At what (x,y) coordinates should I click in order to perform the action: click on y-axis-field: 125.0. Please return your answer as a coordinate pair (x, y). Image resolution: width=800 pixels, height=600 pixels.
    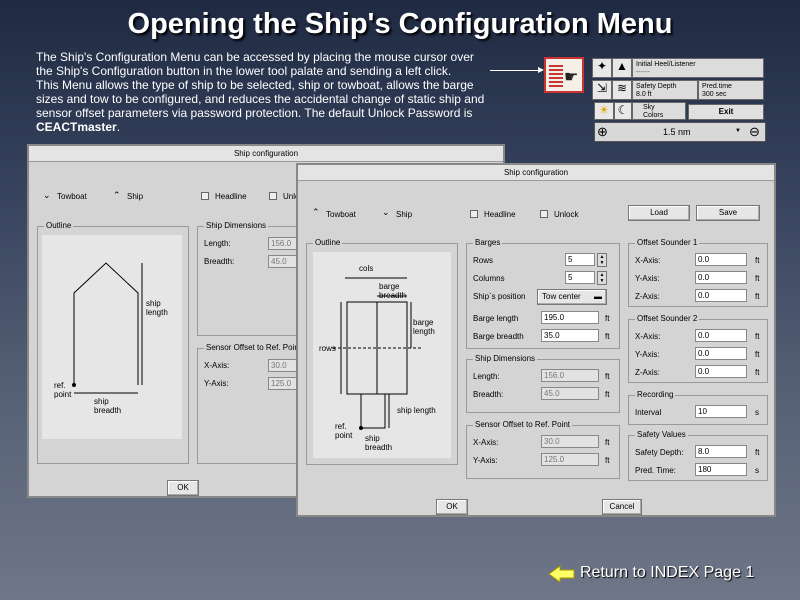
    Looking at the image, I should click on (570, 459).